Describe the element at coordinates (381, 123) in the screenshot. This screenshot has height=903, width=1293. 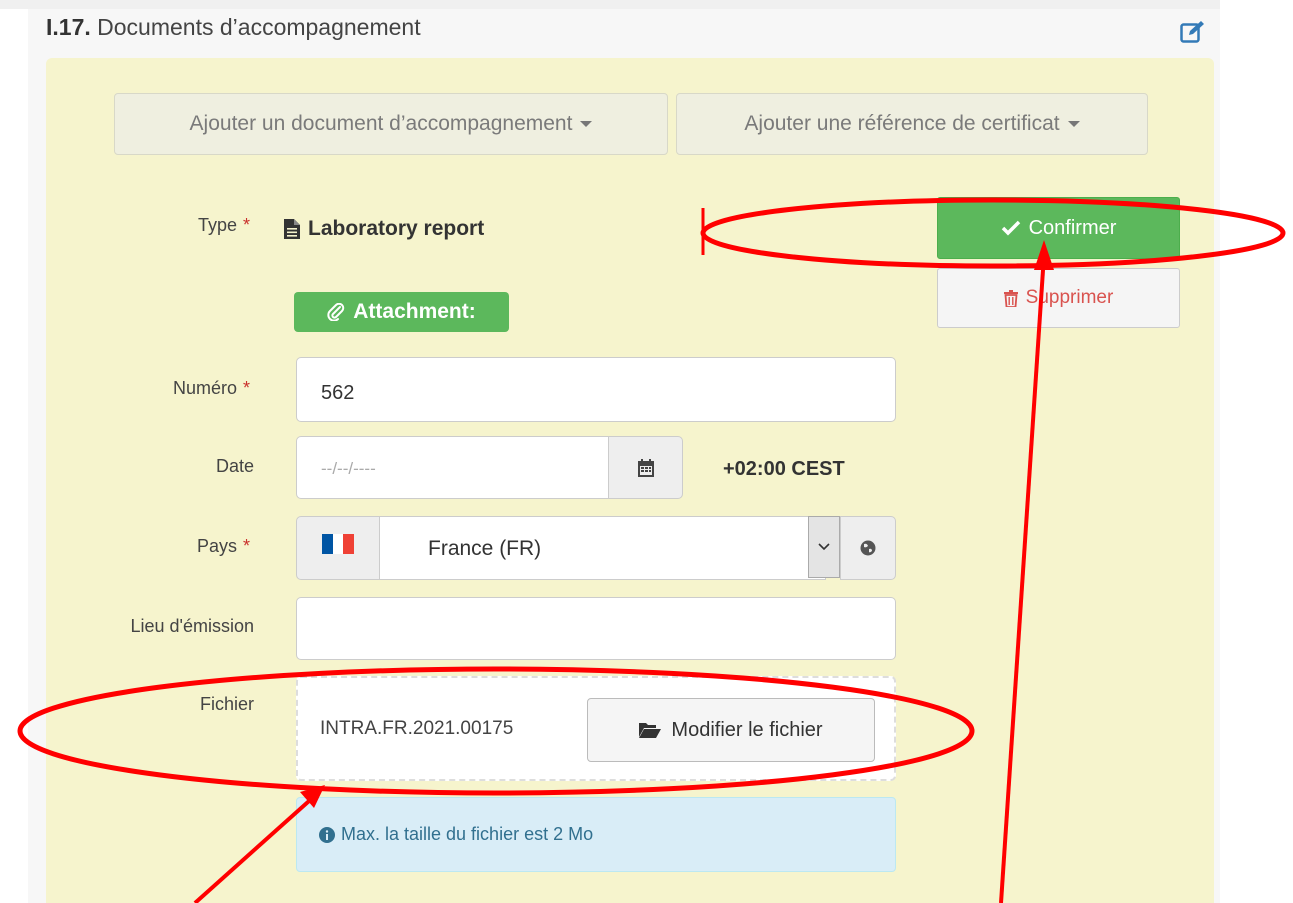
I see `add-document-label: Ajouter un document d’accompagnement` at that location.